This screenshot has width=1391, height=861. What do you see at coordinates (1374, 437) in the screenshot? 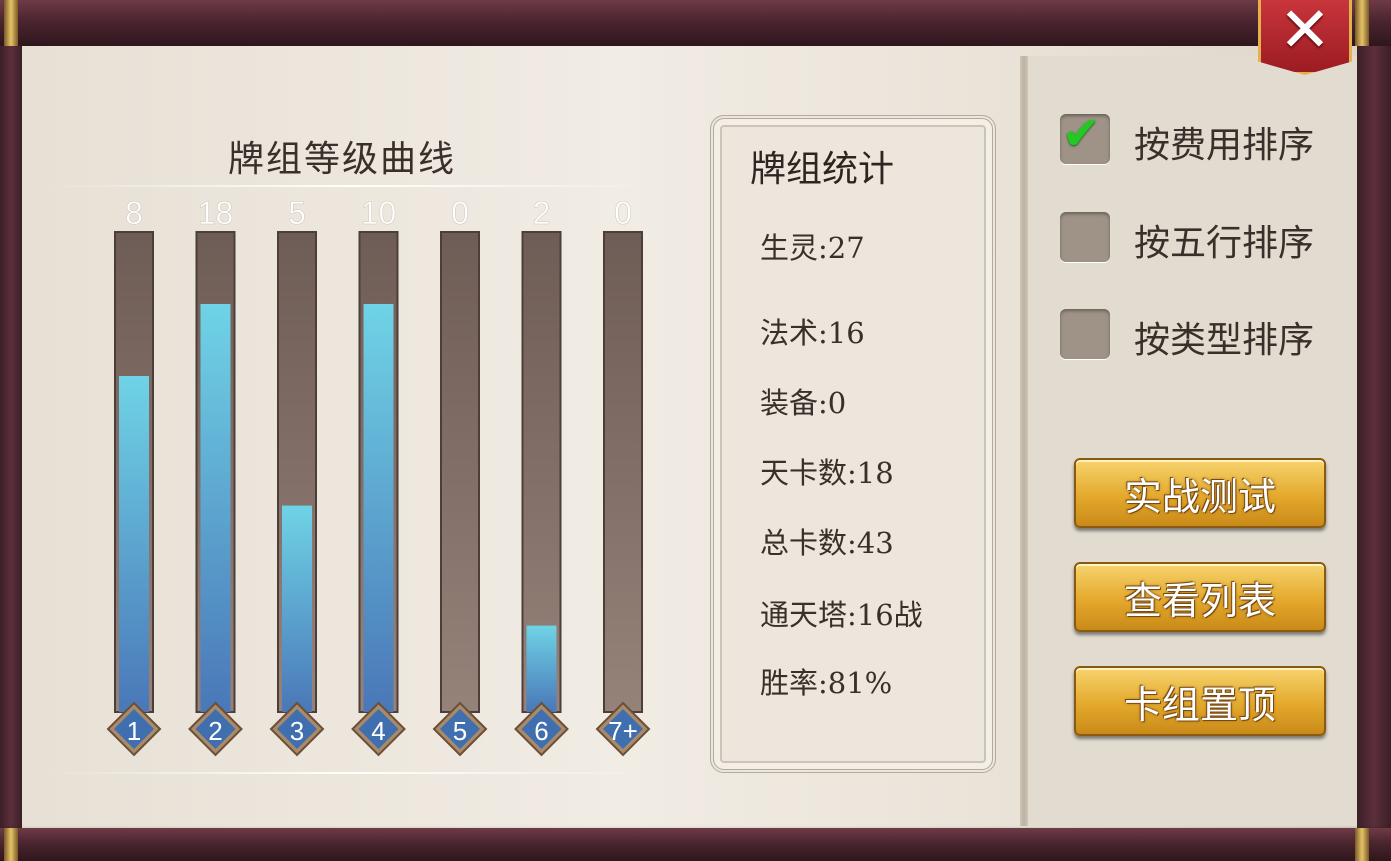
I see `right-border` at bounding box center [1374, 437].